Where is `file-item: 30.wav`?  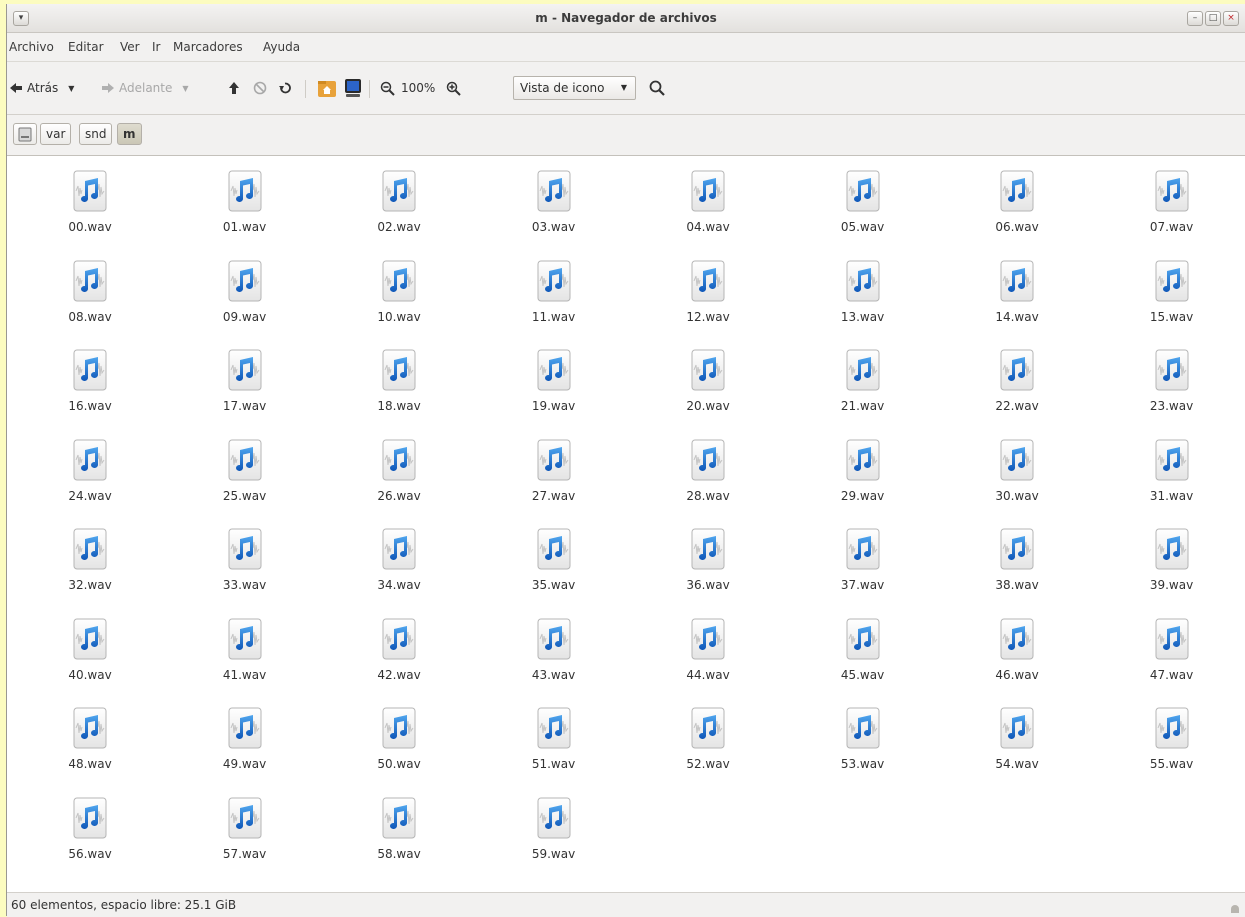 file-item: 30.wav is located at coordinates (1017, 471).